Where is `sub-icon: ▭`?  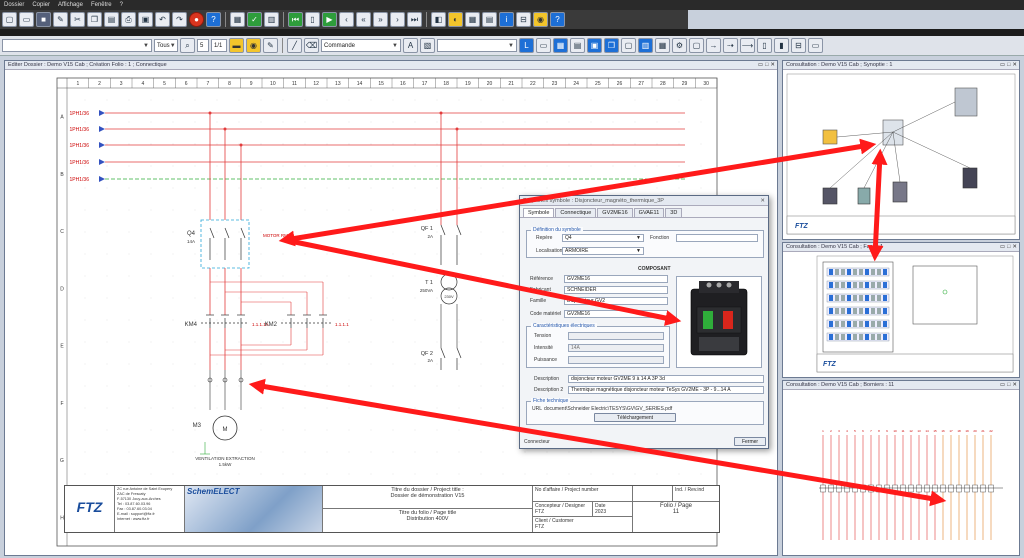 sub-icon: ▭ is located at coordinates (815, 45).